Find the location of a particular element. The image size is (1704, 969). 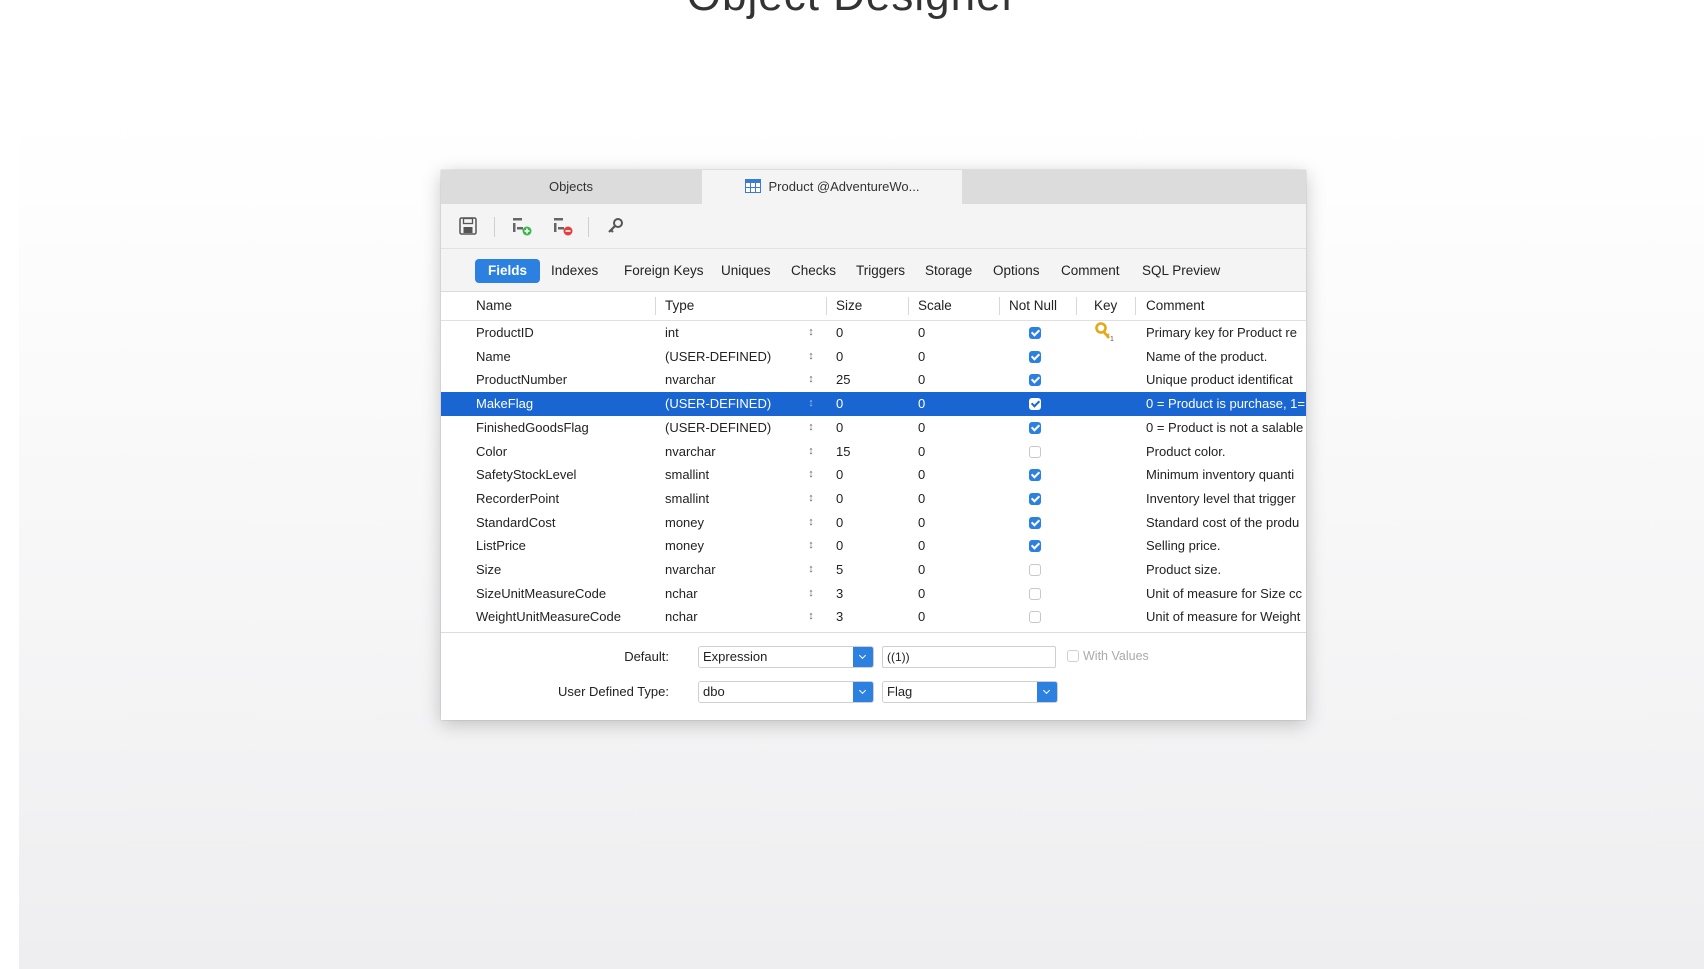

field-name: MakeFlag is located at coordinates (561, 404).